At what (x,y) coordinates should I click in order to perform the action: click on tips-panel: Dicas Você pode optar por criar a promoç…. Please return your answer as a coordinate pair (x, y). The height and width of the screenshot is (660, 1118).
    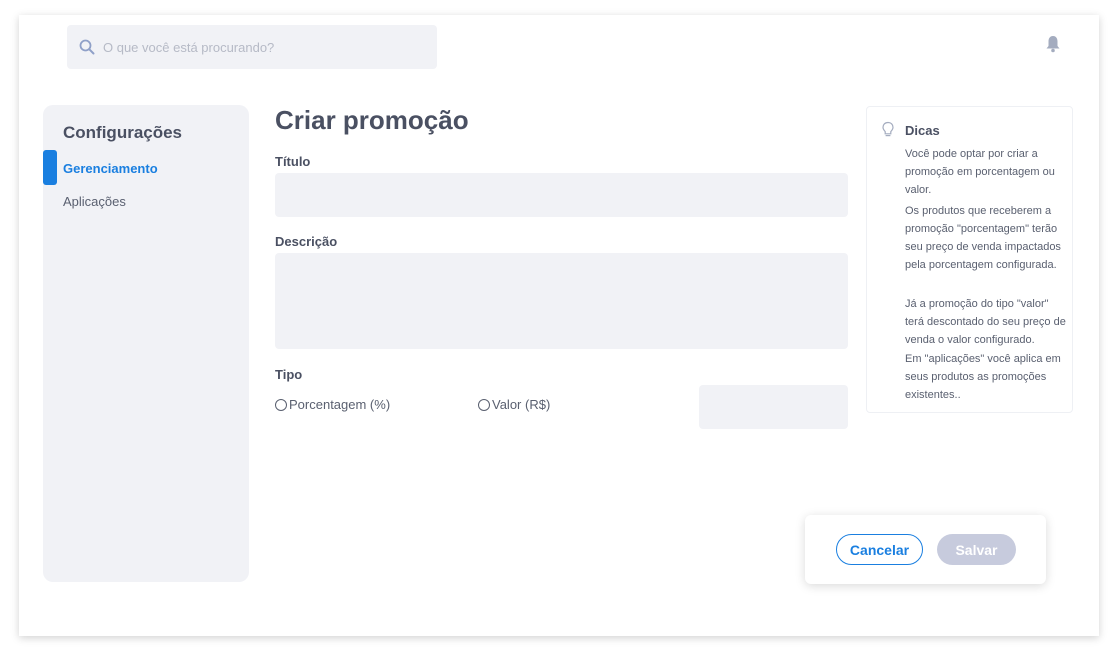
    Looking at the image, I should click on (969, 259).